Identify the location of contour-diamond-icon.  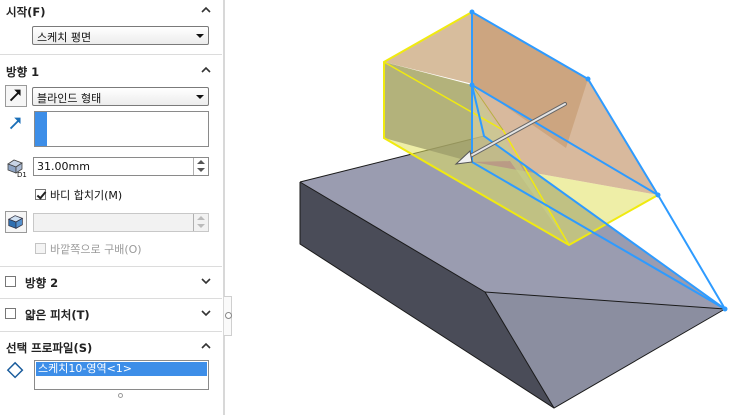
(17, 372).